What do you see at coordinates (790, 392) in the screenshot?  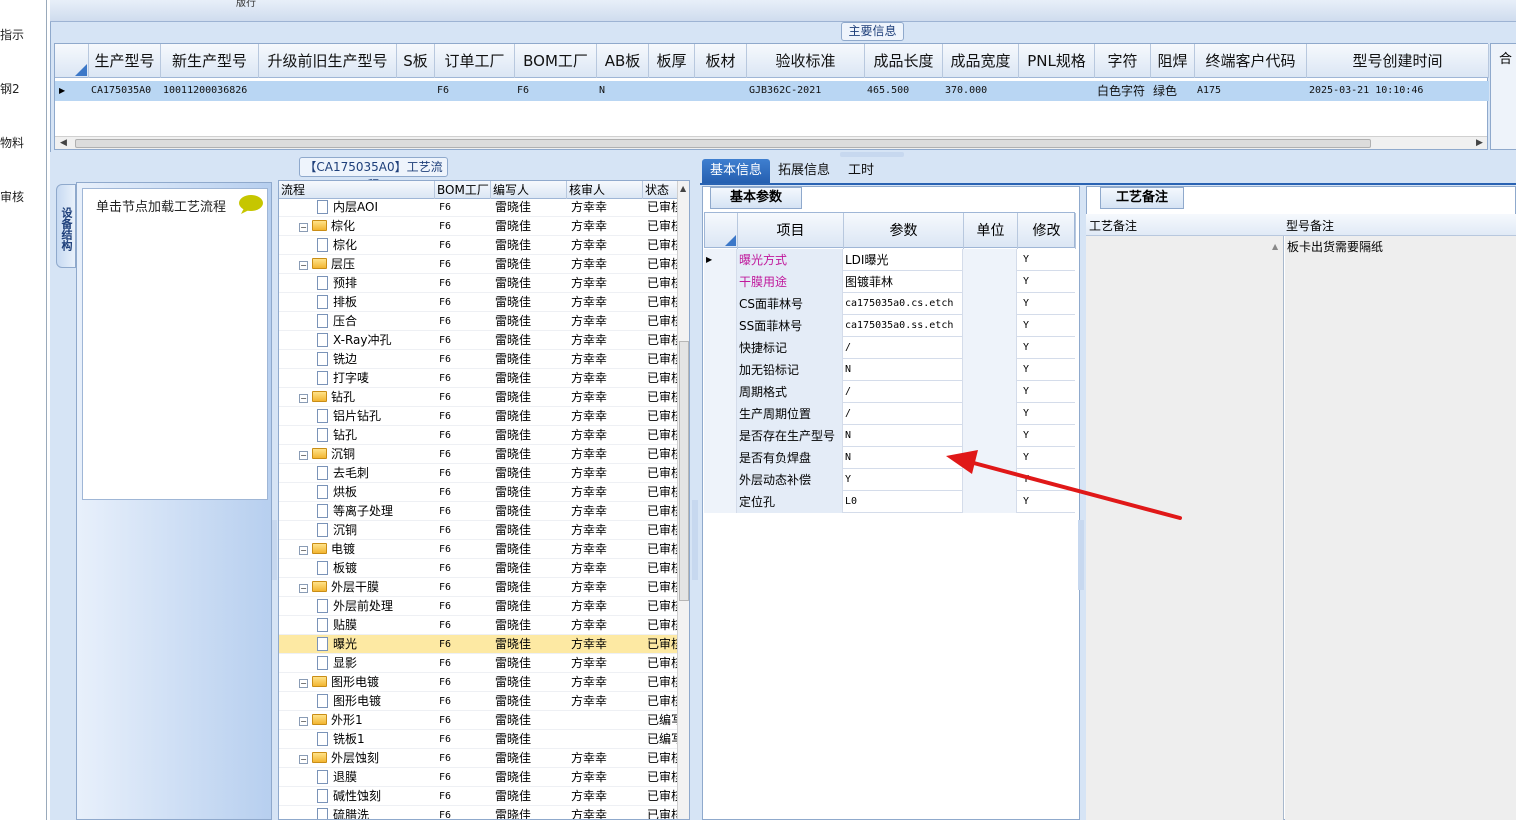 I see `param-cell-item: 周期格式` at bounding box center [790, 392].